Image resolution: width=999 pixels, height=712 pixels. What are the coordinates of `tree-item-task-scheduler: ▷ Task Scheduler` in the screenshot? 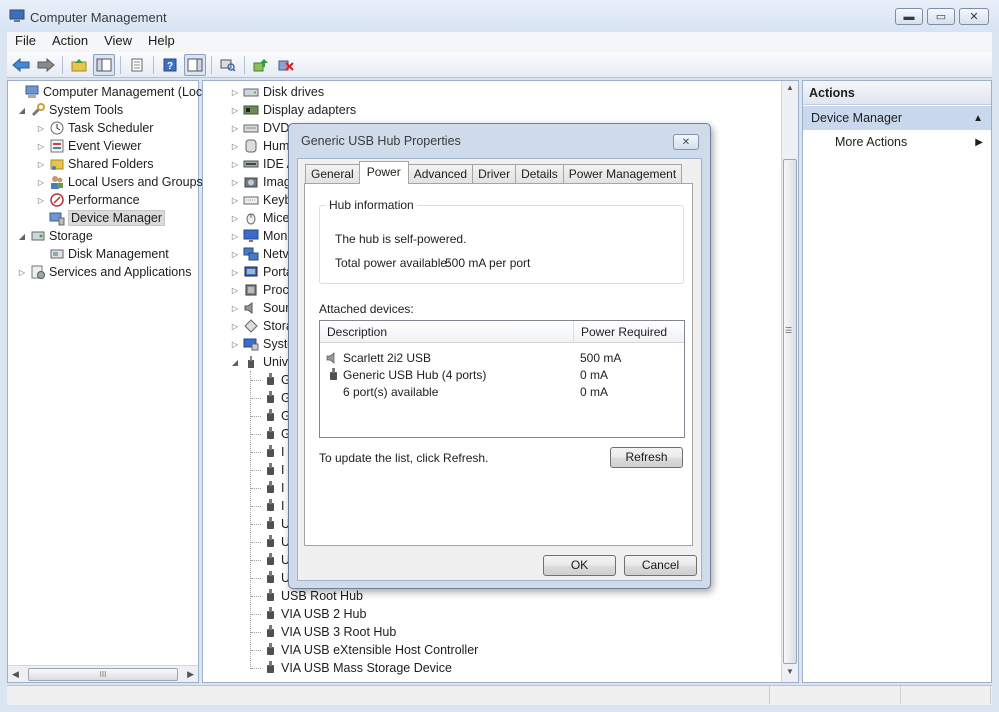 It's located at (95, 128).